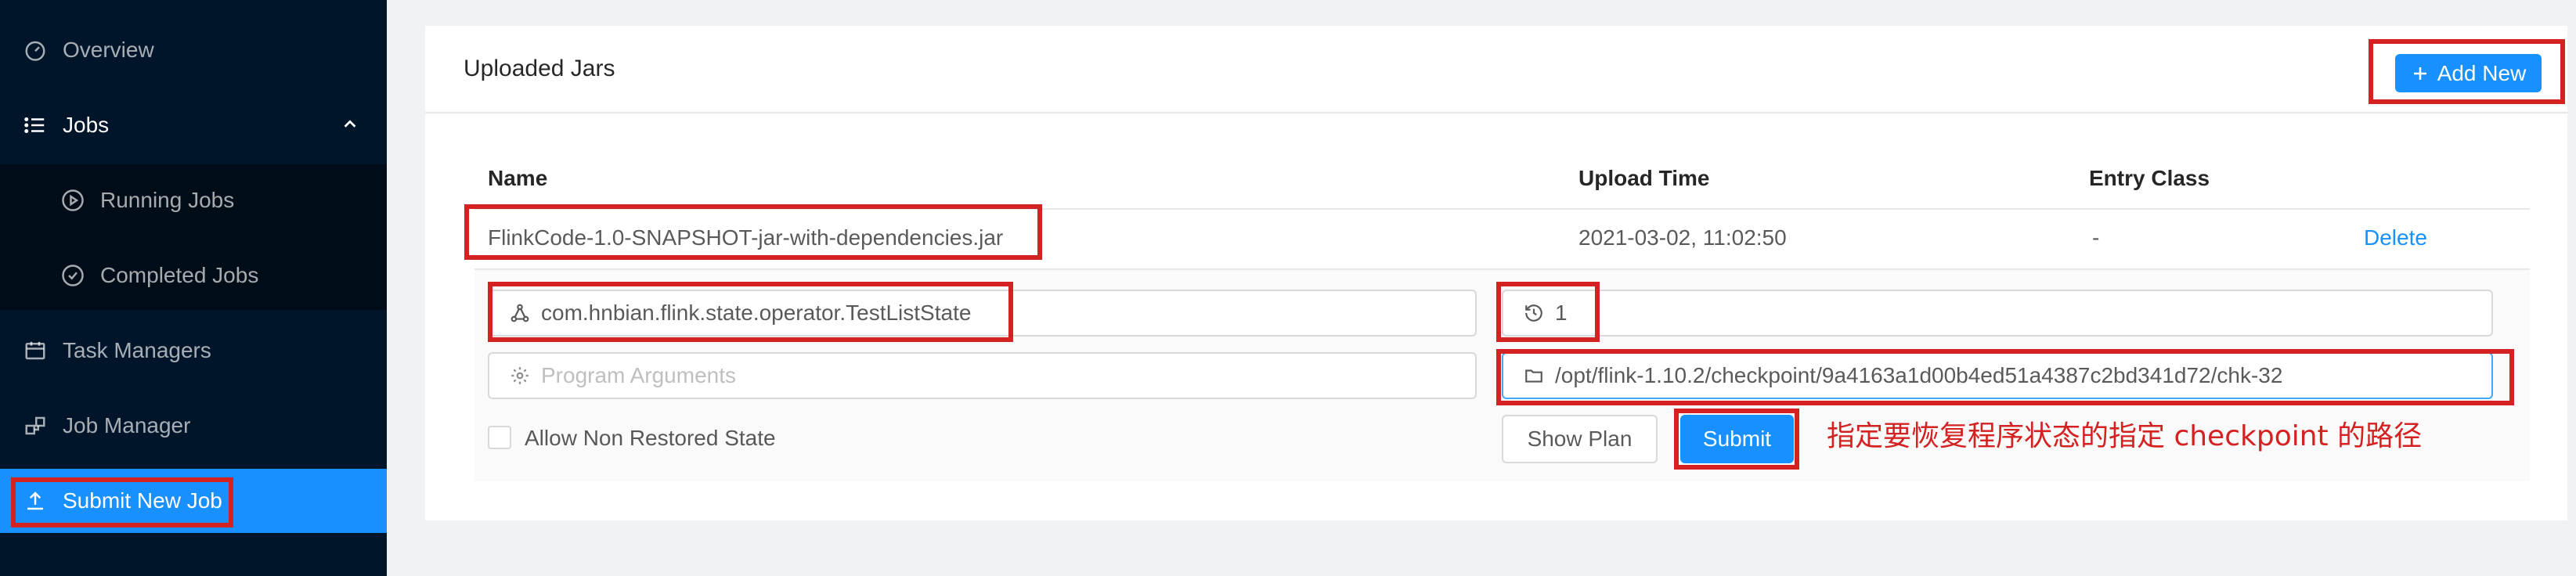 This screenshot has height=576, width=2576. I want to click on sidebar-item-label: Task Managers, so click(137, 350).